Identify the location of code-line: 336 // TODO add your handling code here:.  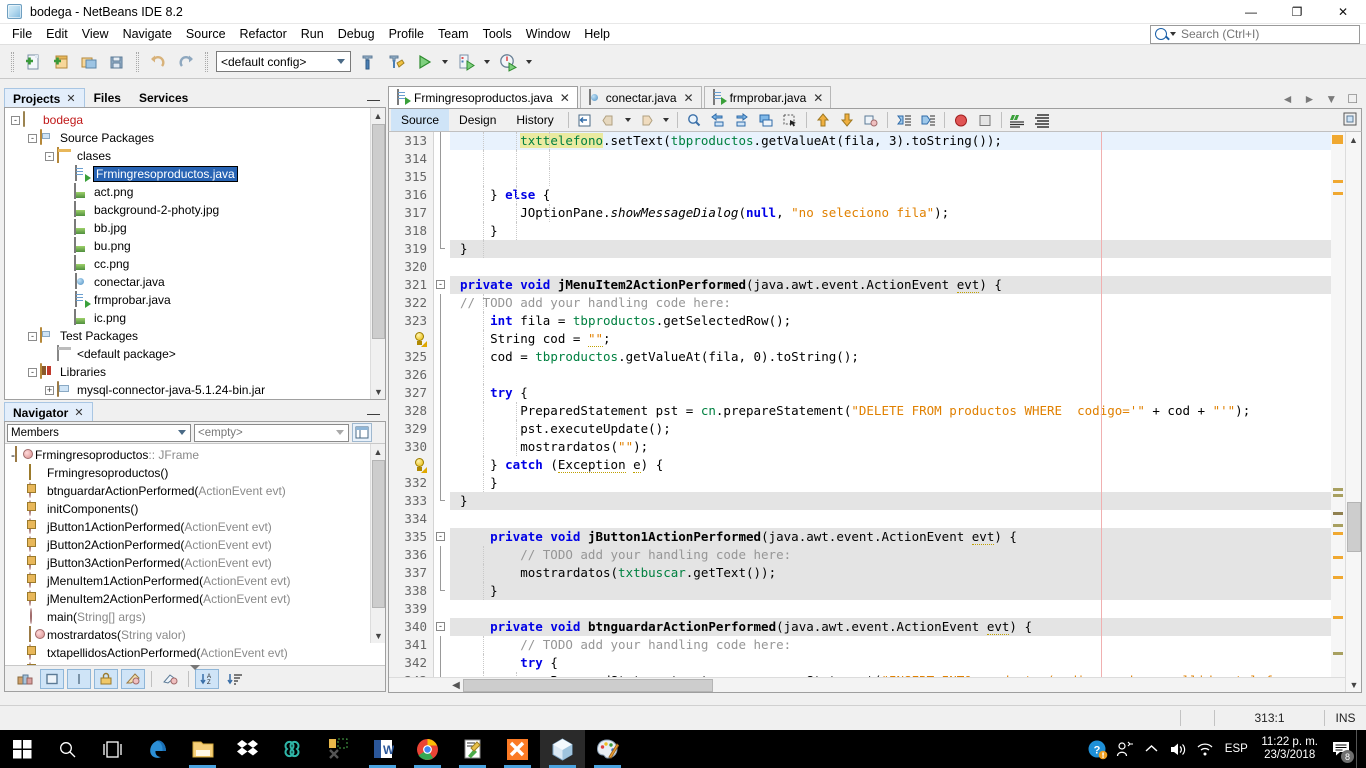
(875, 555).